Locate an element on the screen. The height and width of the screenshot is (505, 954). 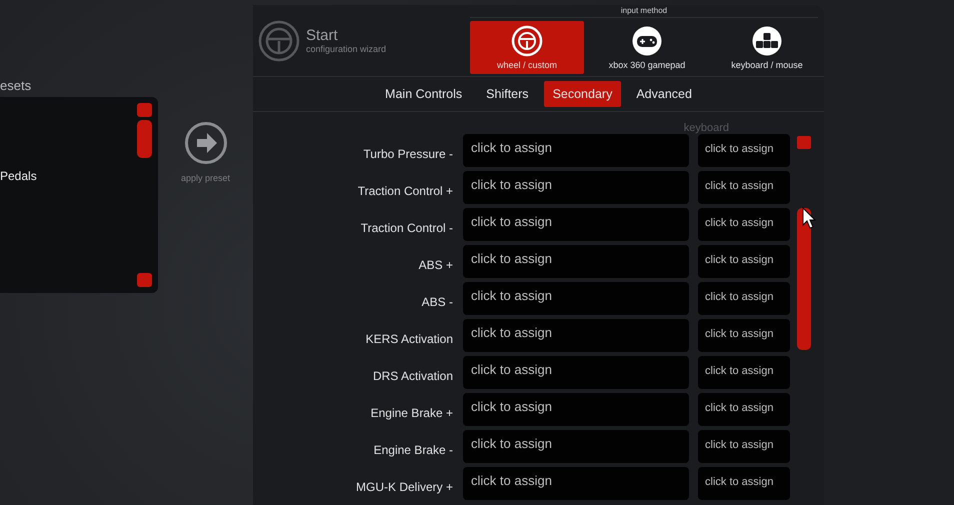
control-label: ABS - is located at coordinates (436, 301).